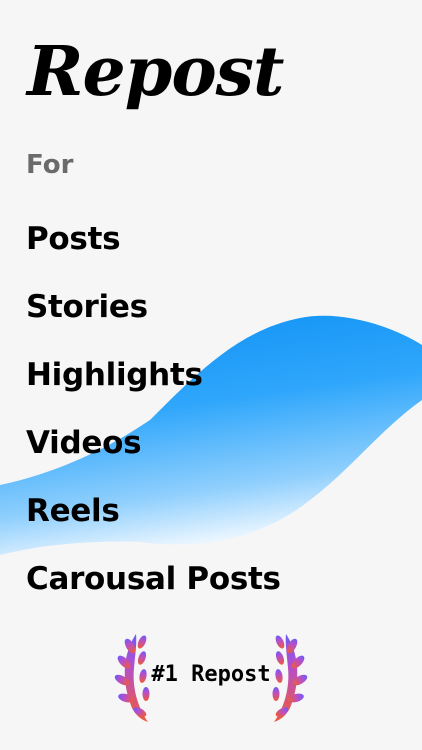 The width and height of the screenshot is (422, 750). What do you see at coordinates (50, 165) in the screenshot?
I see `for-label: For` at bounding box center [50, 165].